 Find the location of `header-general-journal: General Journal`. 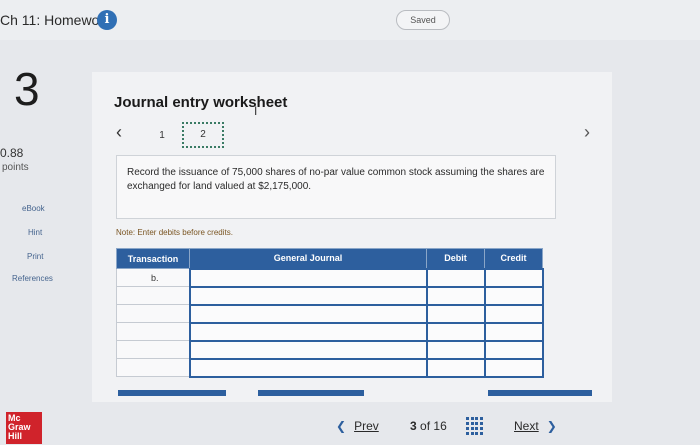

header-general-journal: General Journal is located at coordinates (308, 258).